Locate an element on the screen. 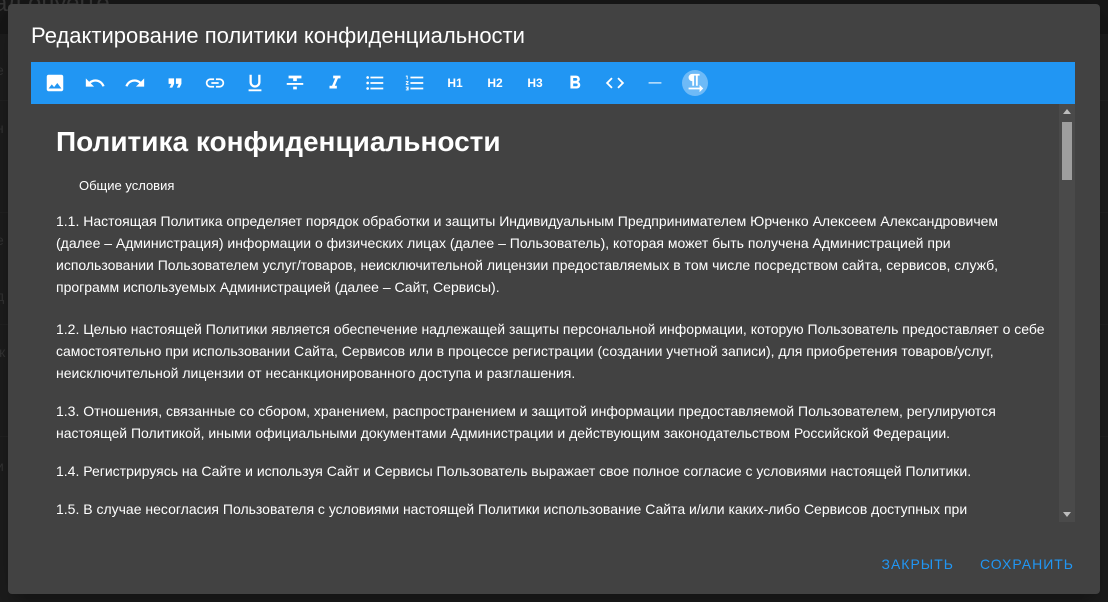  image-icon is located at coordinates (55, 83).